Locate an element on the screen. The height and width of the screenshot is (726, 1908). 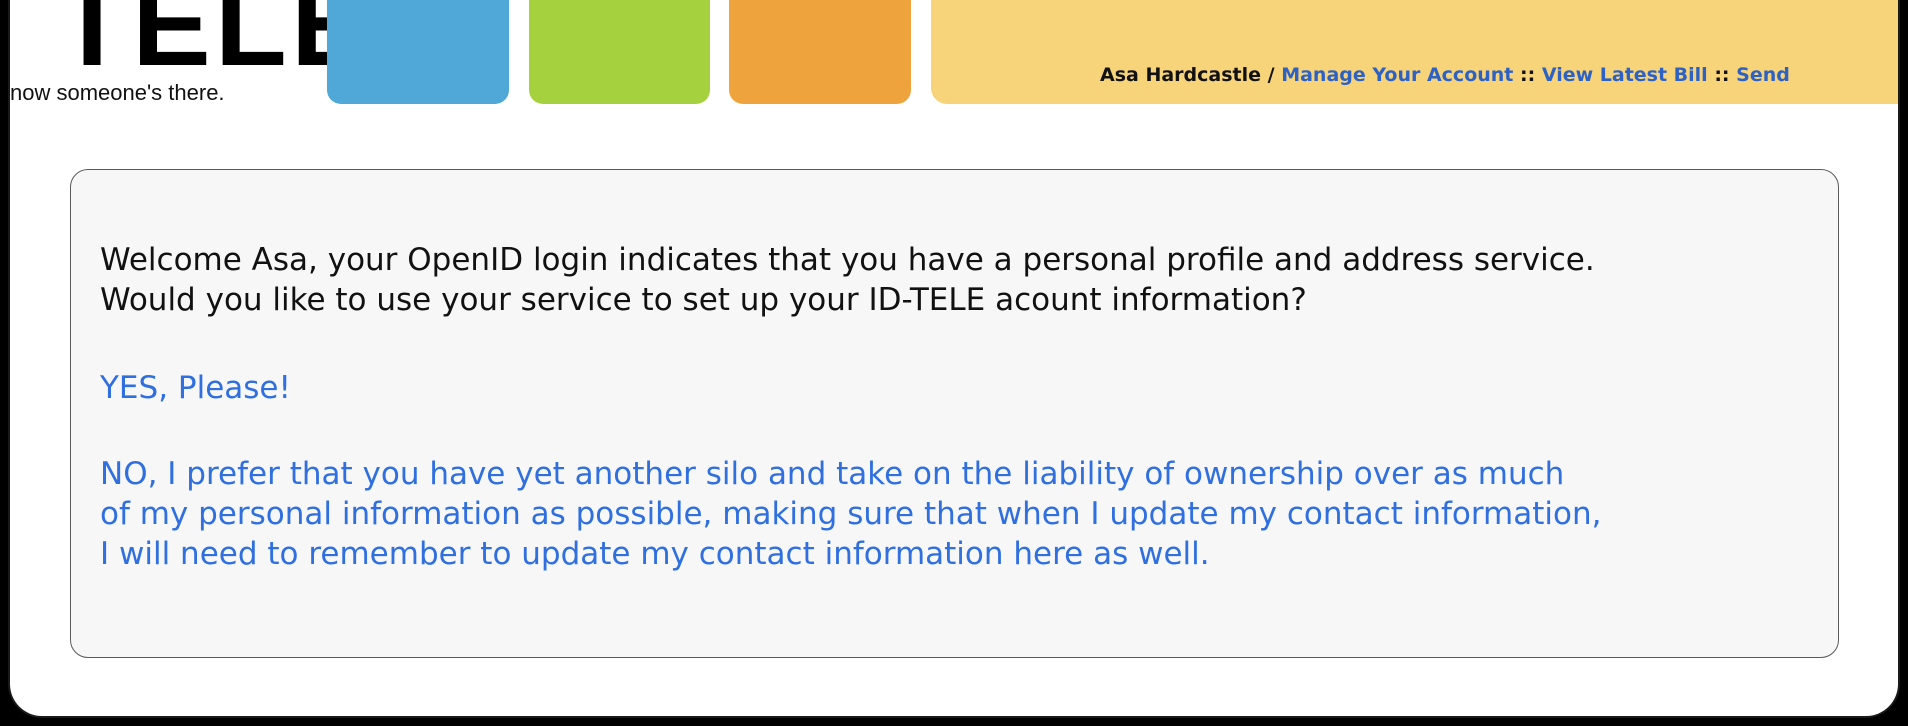
logo-tagline: now someone's there. is located at coordinates (117, 92).